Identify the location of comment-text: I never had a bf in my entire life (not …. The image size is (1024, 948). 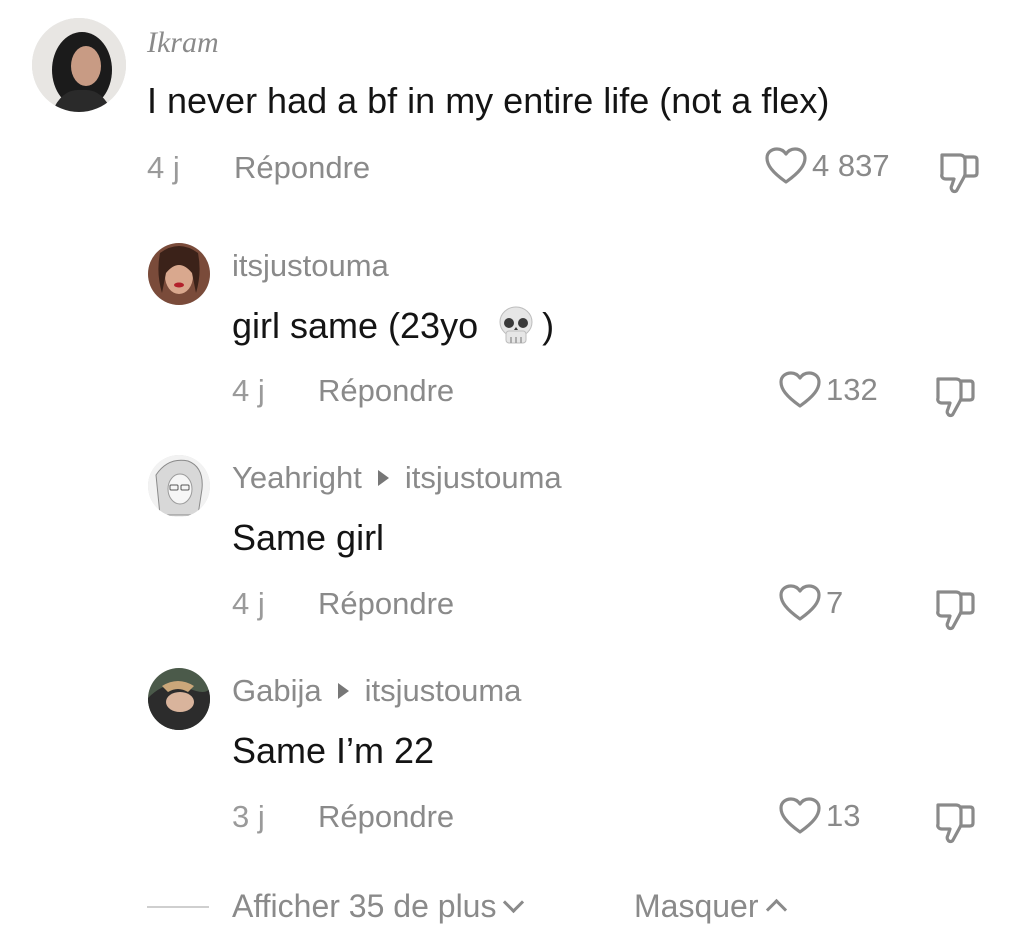
(488, 100).